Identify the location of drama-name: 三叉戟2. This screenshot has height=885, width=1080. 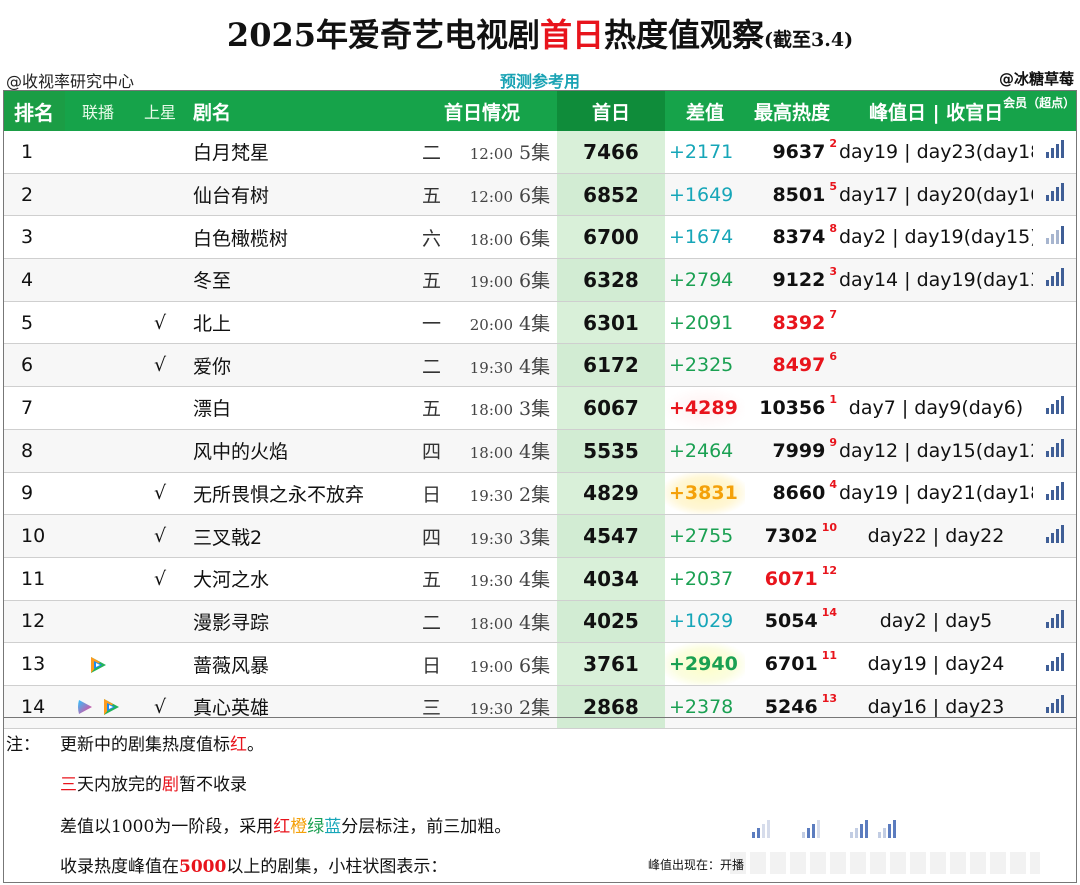
(298, 536).